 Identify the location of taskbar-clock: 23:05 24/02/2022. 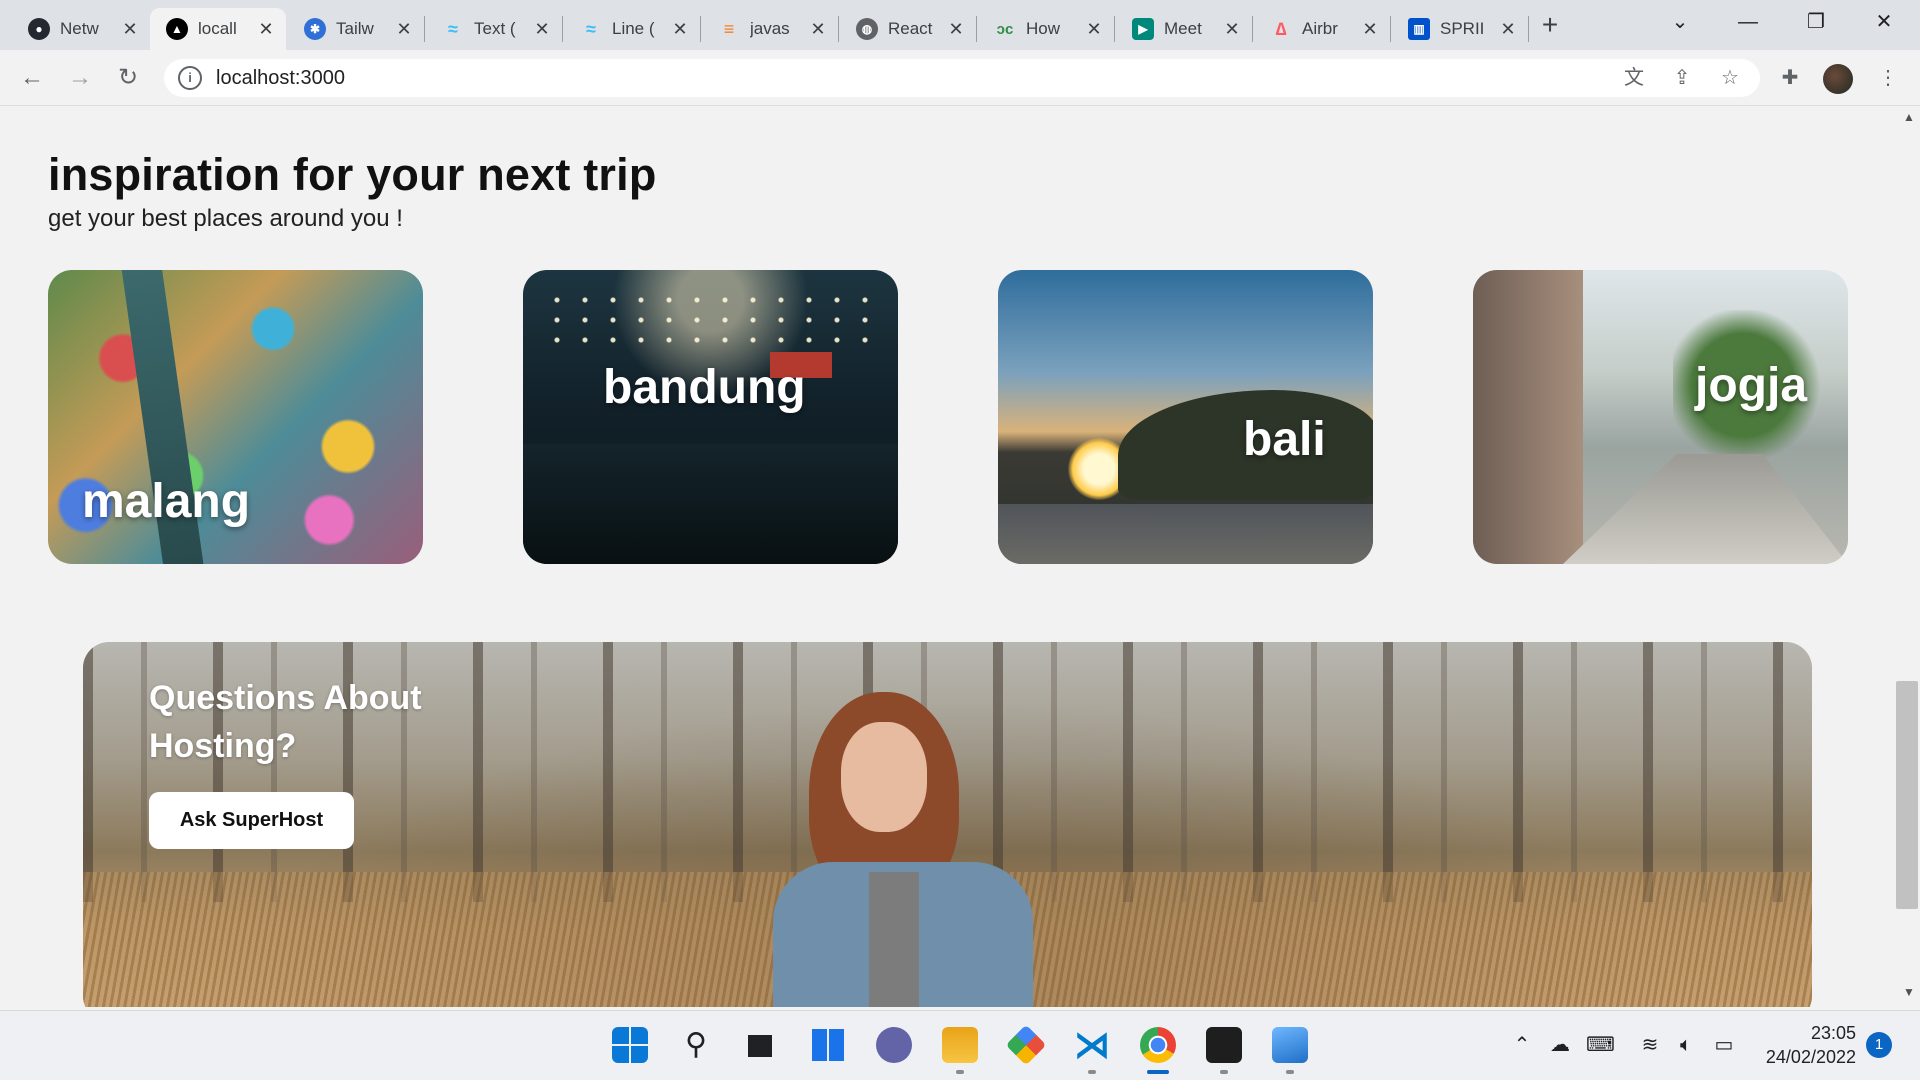
(1804, 1045).